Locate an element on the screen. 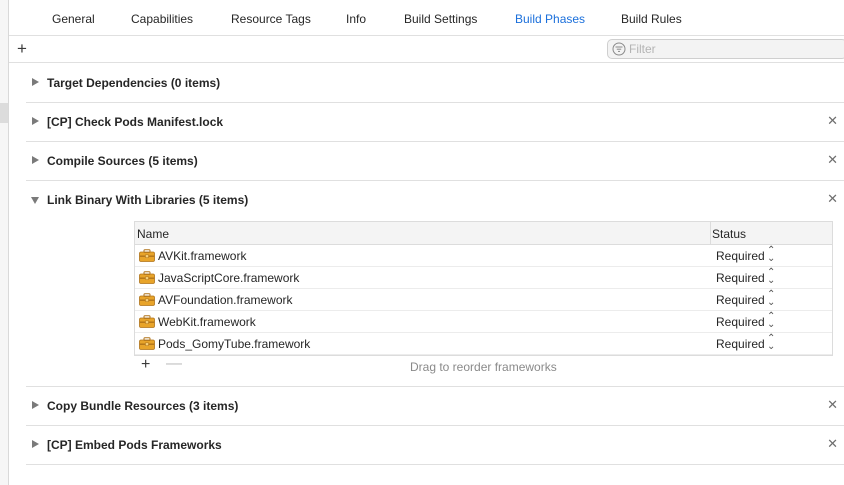  phase-header: Target Dependencies (0 items) is located at coordinates (435, 83).